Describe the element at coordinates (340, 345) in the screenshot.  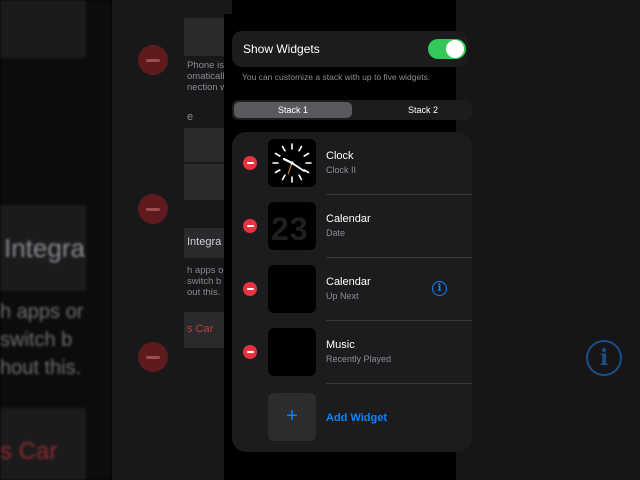
I see `widget-title: Music` at that location.